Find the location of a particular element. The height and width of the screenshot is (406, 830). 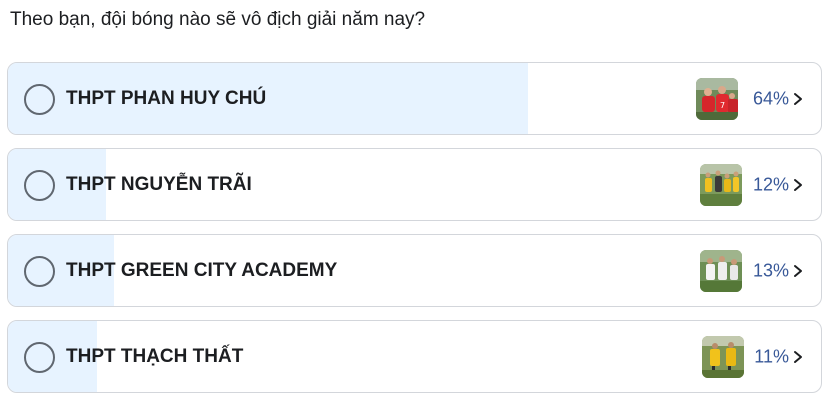

option-label: THPT PHAN HUY CHÚ is located at coordinates (166, 98).